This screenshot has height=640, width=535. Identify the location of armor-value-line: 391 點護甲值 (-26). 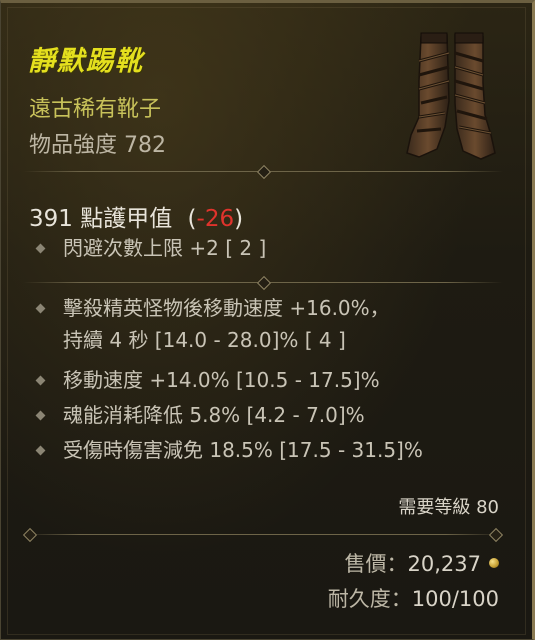
(136, 216).